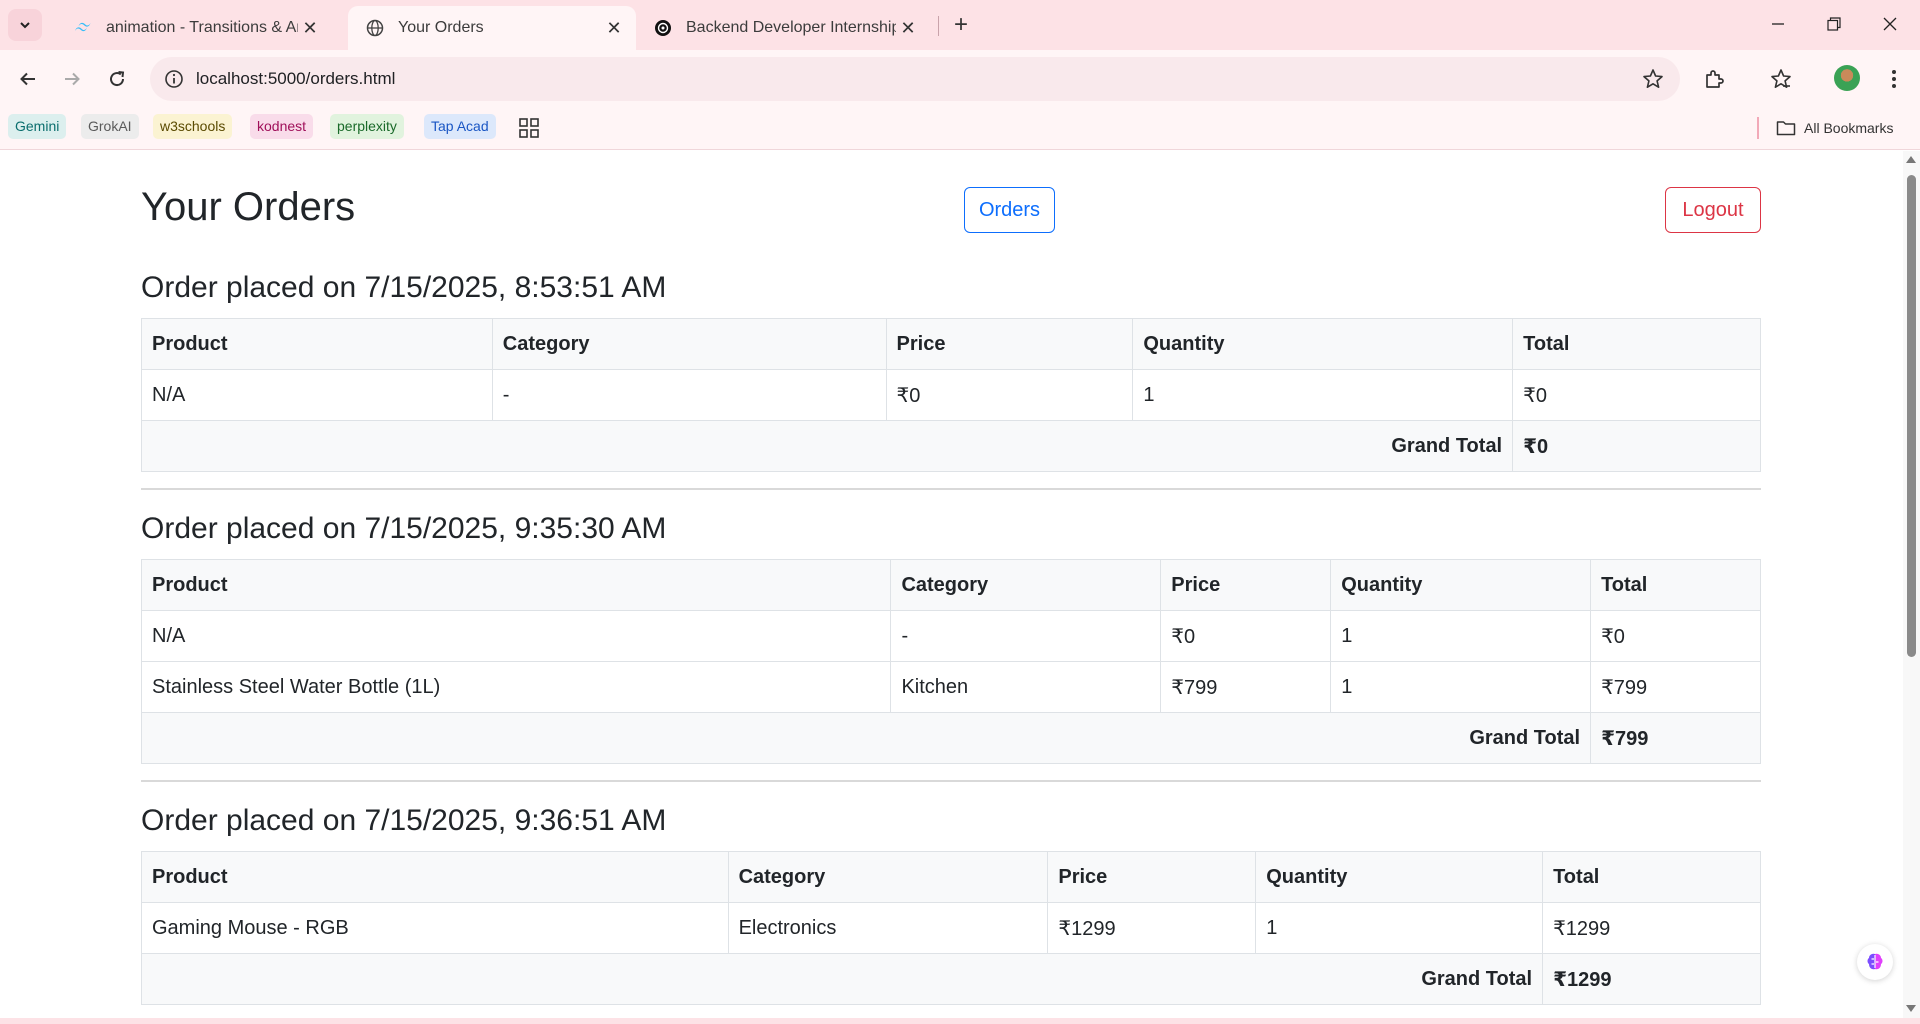 This screenshot has width=1920, height=1024. Describe the element at coordinates (516, 687) in the screenshot. I see `cell-product: Stainless Steel Water Bottle (1L)` at that location.